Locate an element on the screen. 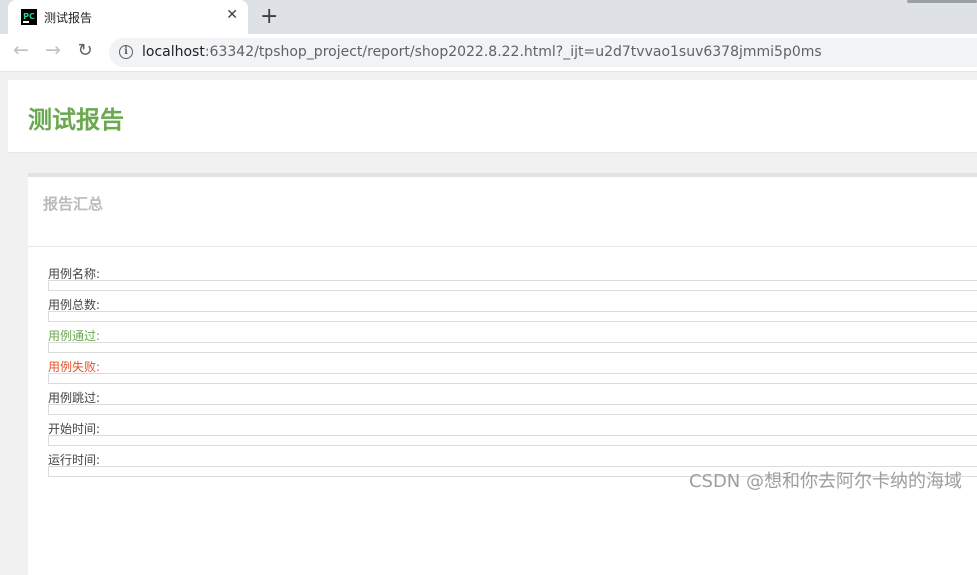 This screenshot has height=575, width=977. report-header: 测试报告 is located at coordinates (492, 116).